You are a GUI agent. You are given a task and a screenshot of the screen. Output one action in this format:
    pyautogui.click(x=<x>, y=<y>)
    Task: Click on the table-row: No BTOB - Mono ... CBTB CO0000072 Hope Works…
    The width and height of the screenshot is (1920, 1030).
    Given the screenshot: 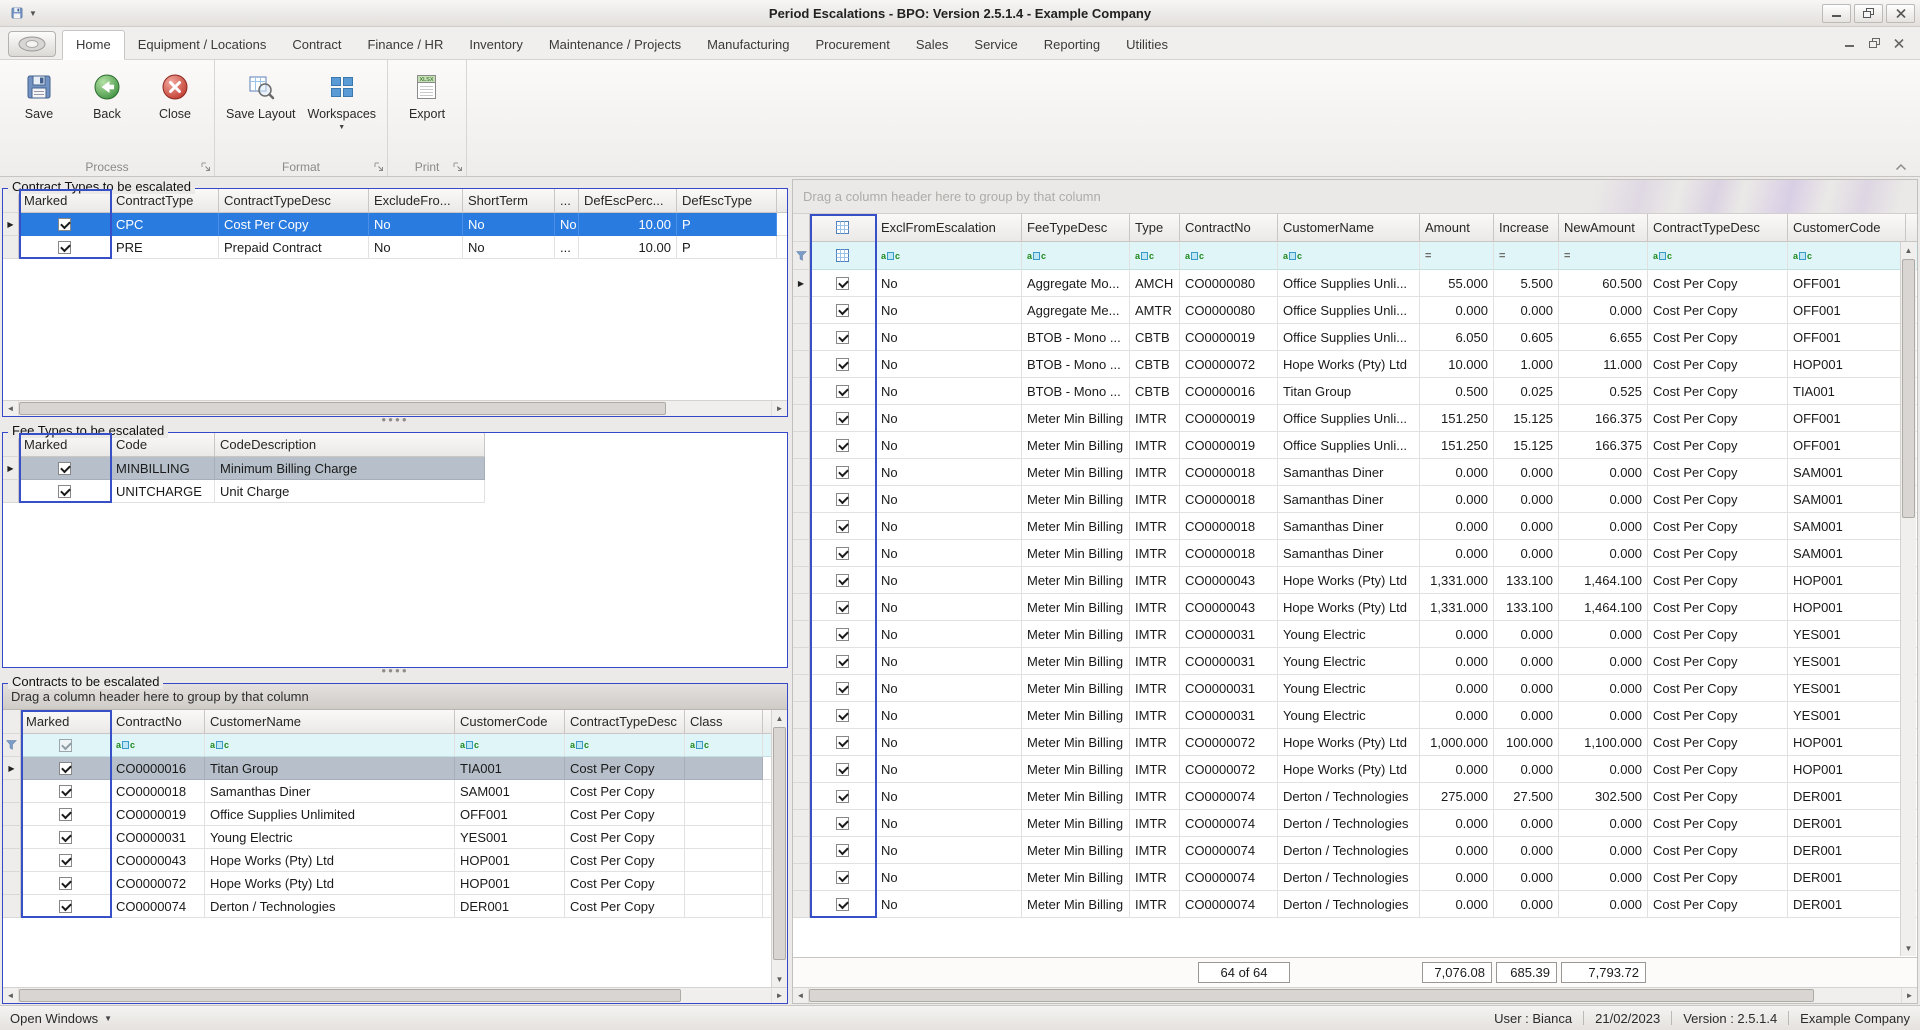 What is the action you would take?
    pyautogui.click(x=1355, y=364)
    